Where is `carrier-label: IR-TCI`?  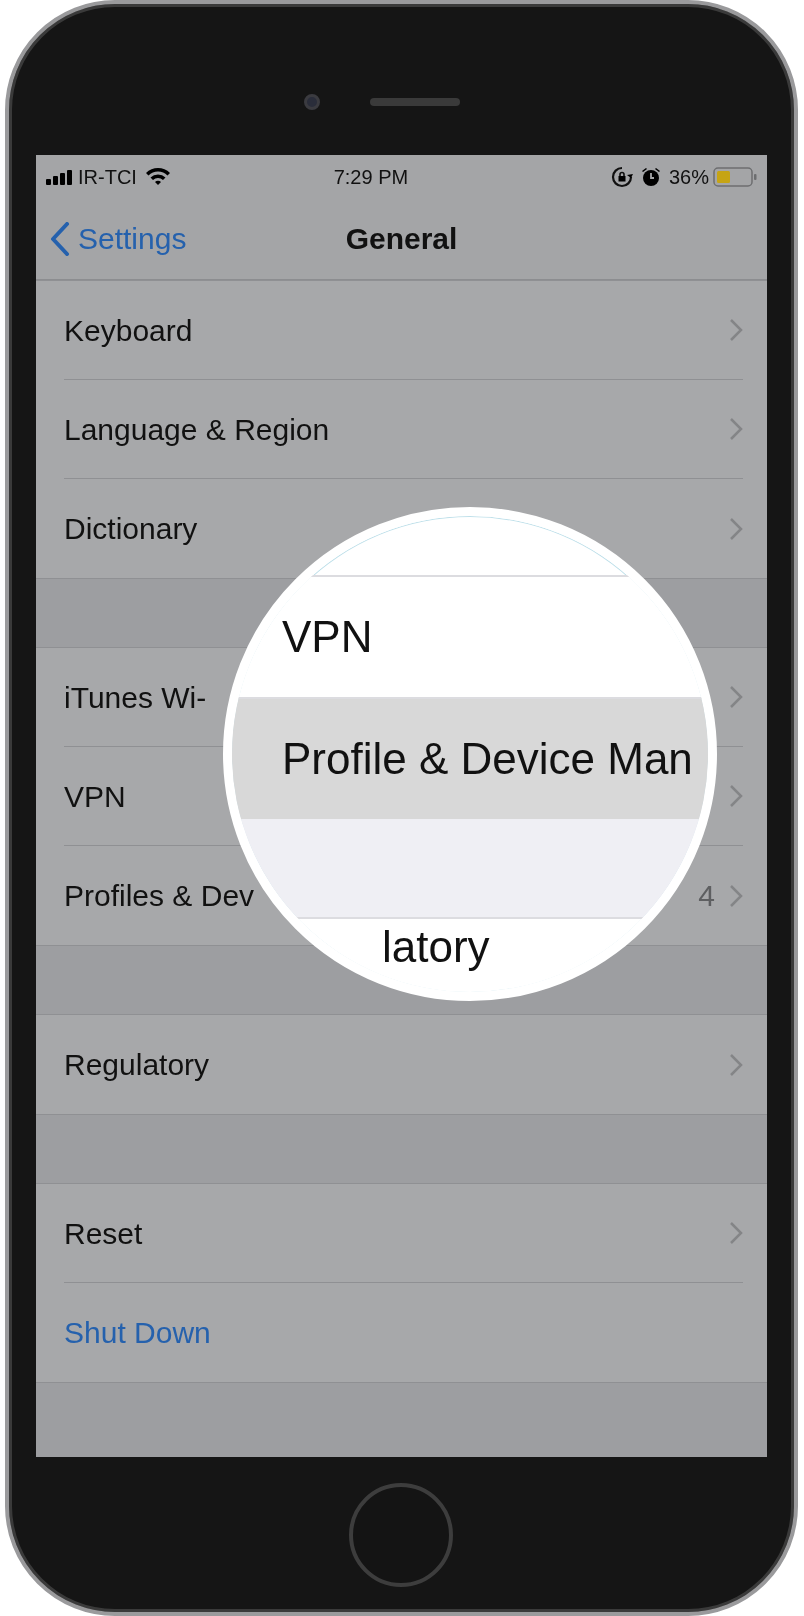 carrier-label: IR-TCI is located at coordinates (107, 177).